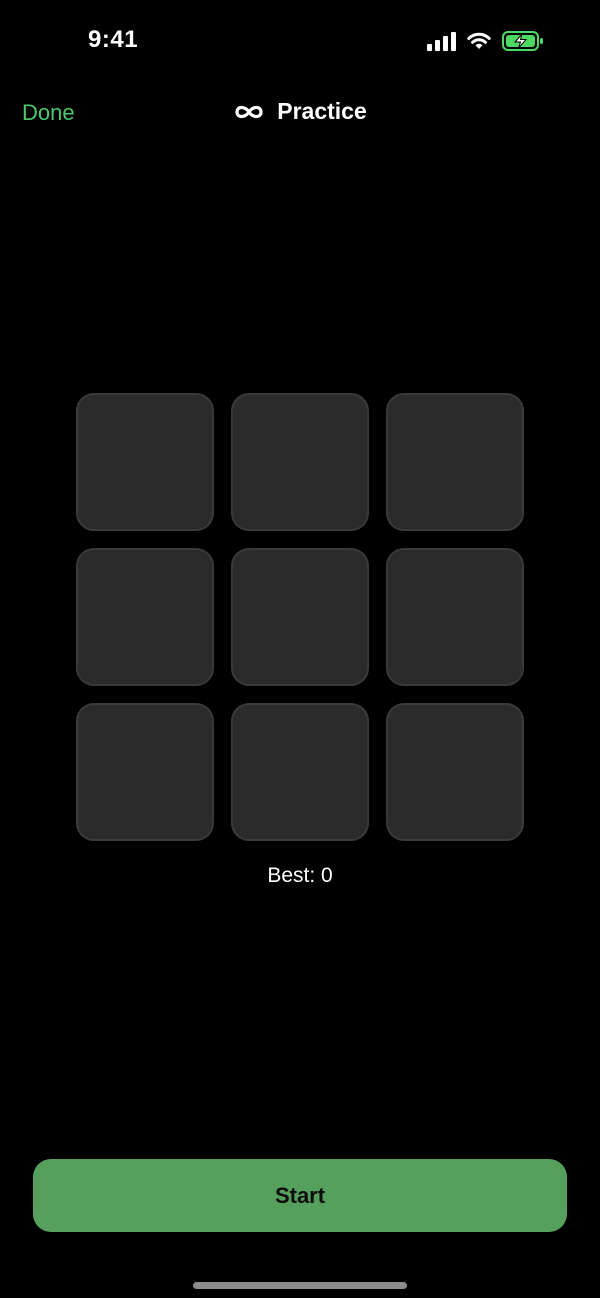  I want to click on status-bar: 9:41, so click(300, 42).